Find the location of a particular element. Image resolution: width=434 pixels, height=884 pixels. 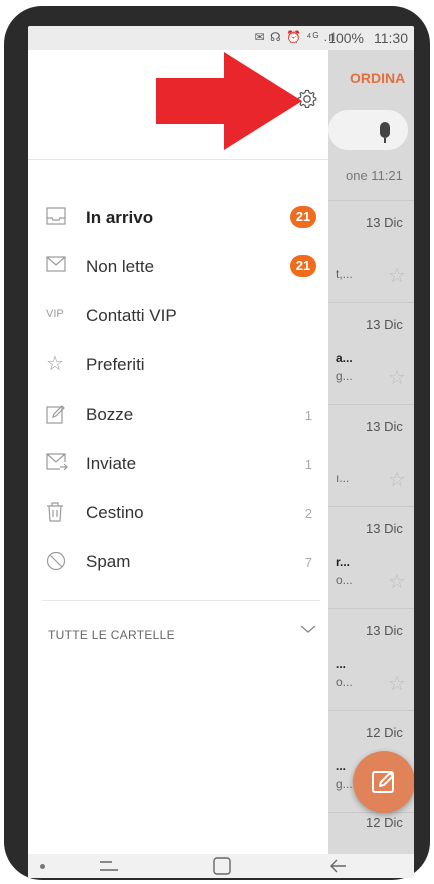

list-item: 13 Dic a... g... ☆ is located at coordinates (371, 353).